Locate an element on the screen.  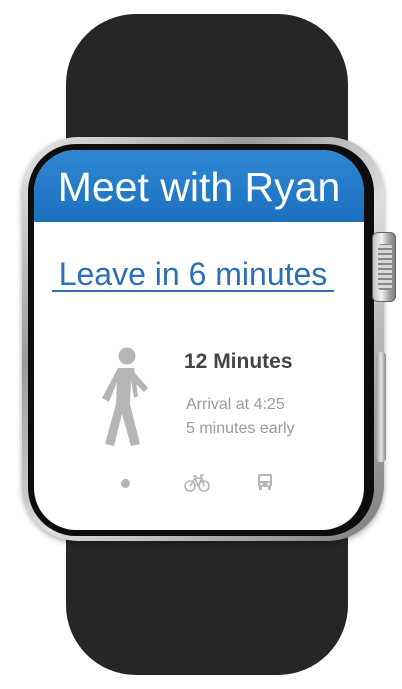
leave-time-link: Leave in 6 minutes is located at coordinates (193, 274).